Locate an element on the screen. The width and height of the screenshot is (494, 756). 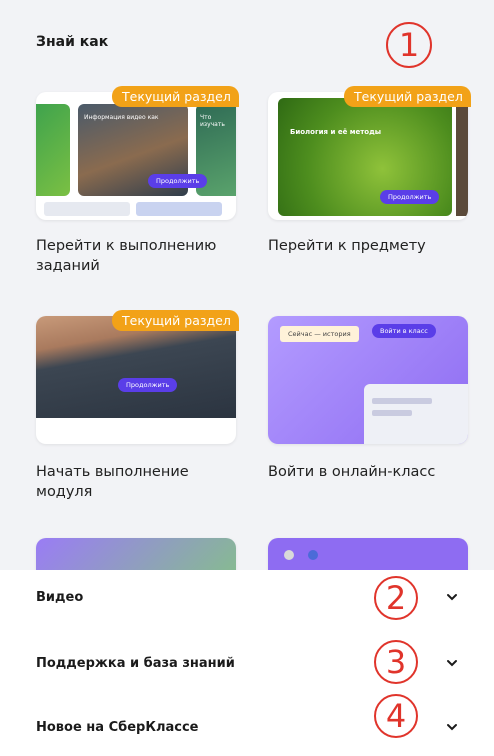
card-label-online-class: Войти в онлайн-класс is located at coordinates (370, 472).